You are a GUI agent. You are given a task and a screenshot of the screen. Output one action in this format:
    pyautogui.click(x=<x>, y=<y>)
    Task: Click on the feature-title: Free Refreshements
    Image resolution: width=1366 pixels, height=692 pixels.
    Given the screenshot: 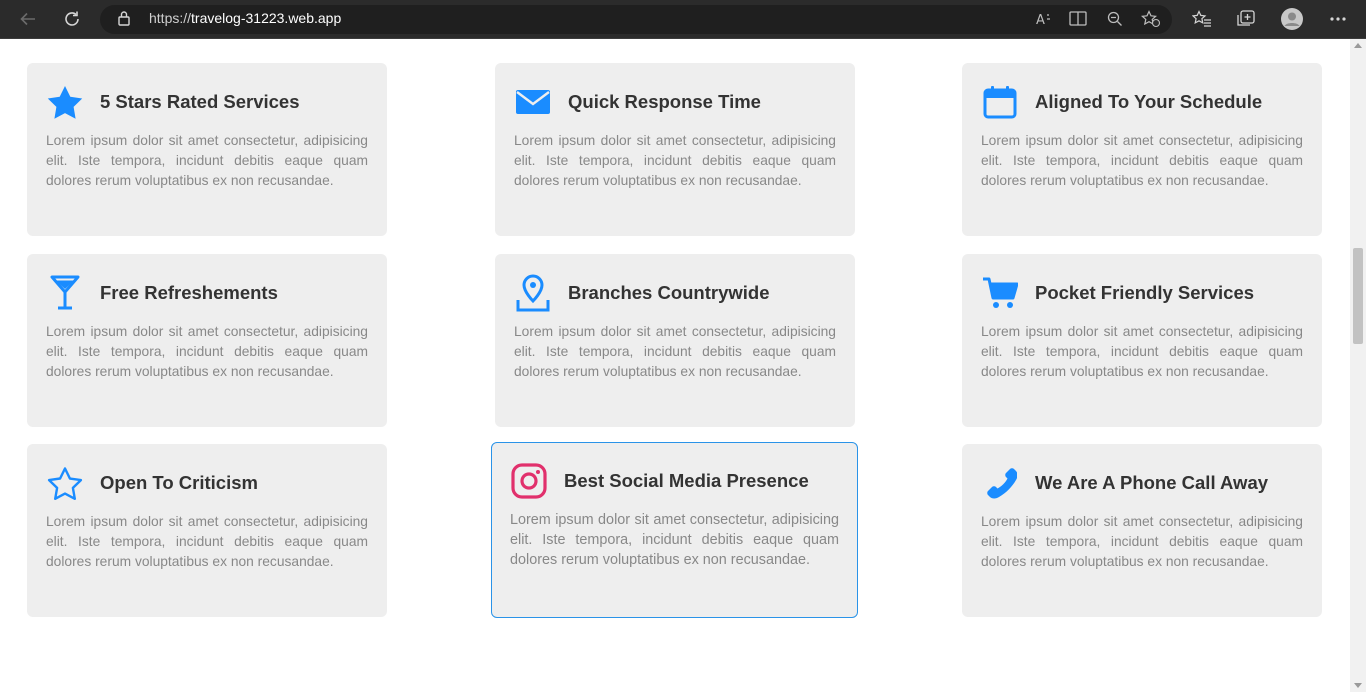 What is the action you would take?
    pyautogui.click(x=189, y=292)
    